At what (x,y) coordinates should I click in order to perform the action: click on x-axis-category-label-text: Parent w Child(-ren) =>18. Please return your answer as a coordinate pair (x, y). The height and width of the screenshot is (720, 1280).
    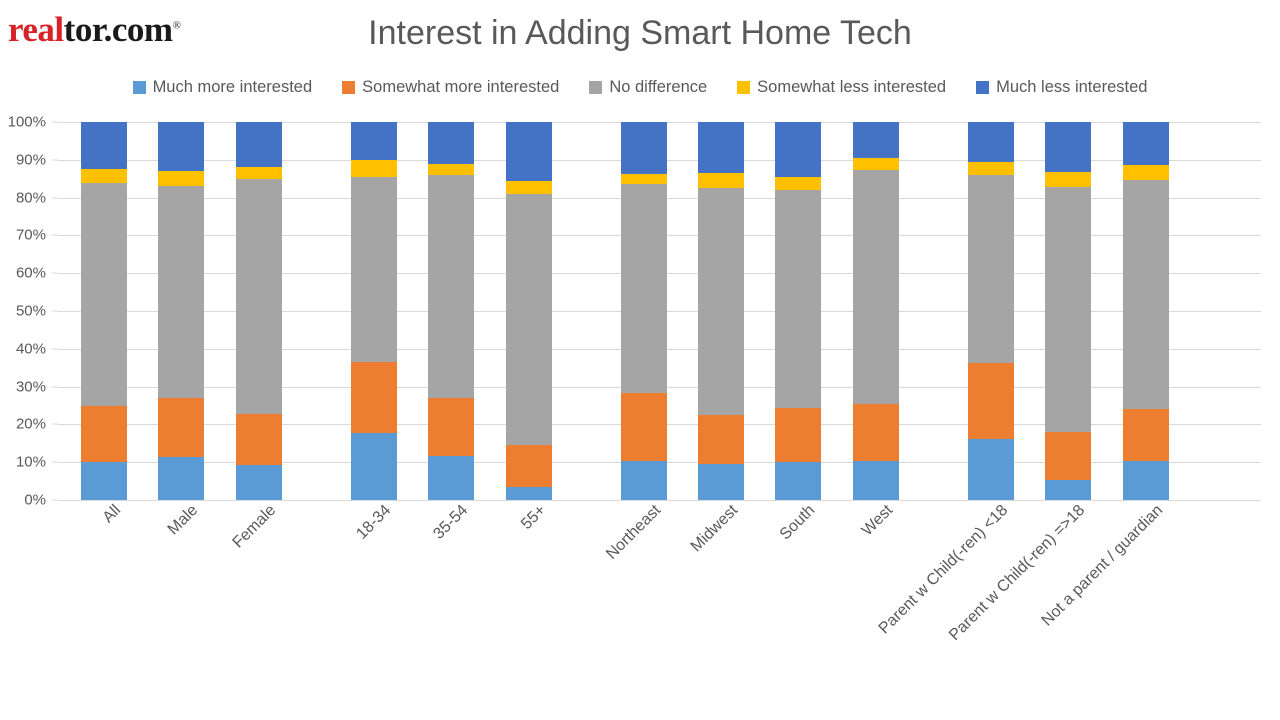
    Looking at the image, I should click on (1017, 572).